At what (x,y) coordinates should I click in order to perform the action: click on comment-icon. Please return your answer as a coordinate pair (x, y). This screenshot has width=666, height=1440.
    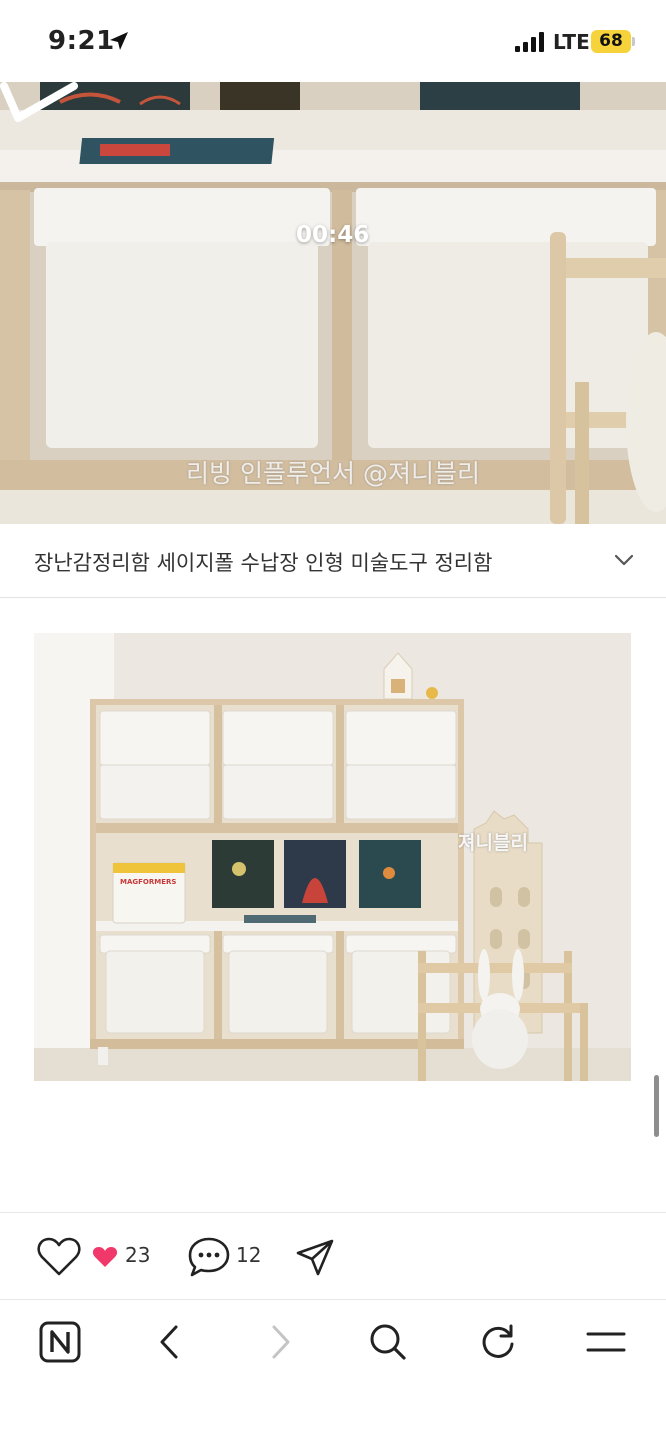
    Looking at the image, I should click on (209, 1257).